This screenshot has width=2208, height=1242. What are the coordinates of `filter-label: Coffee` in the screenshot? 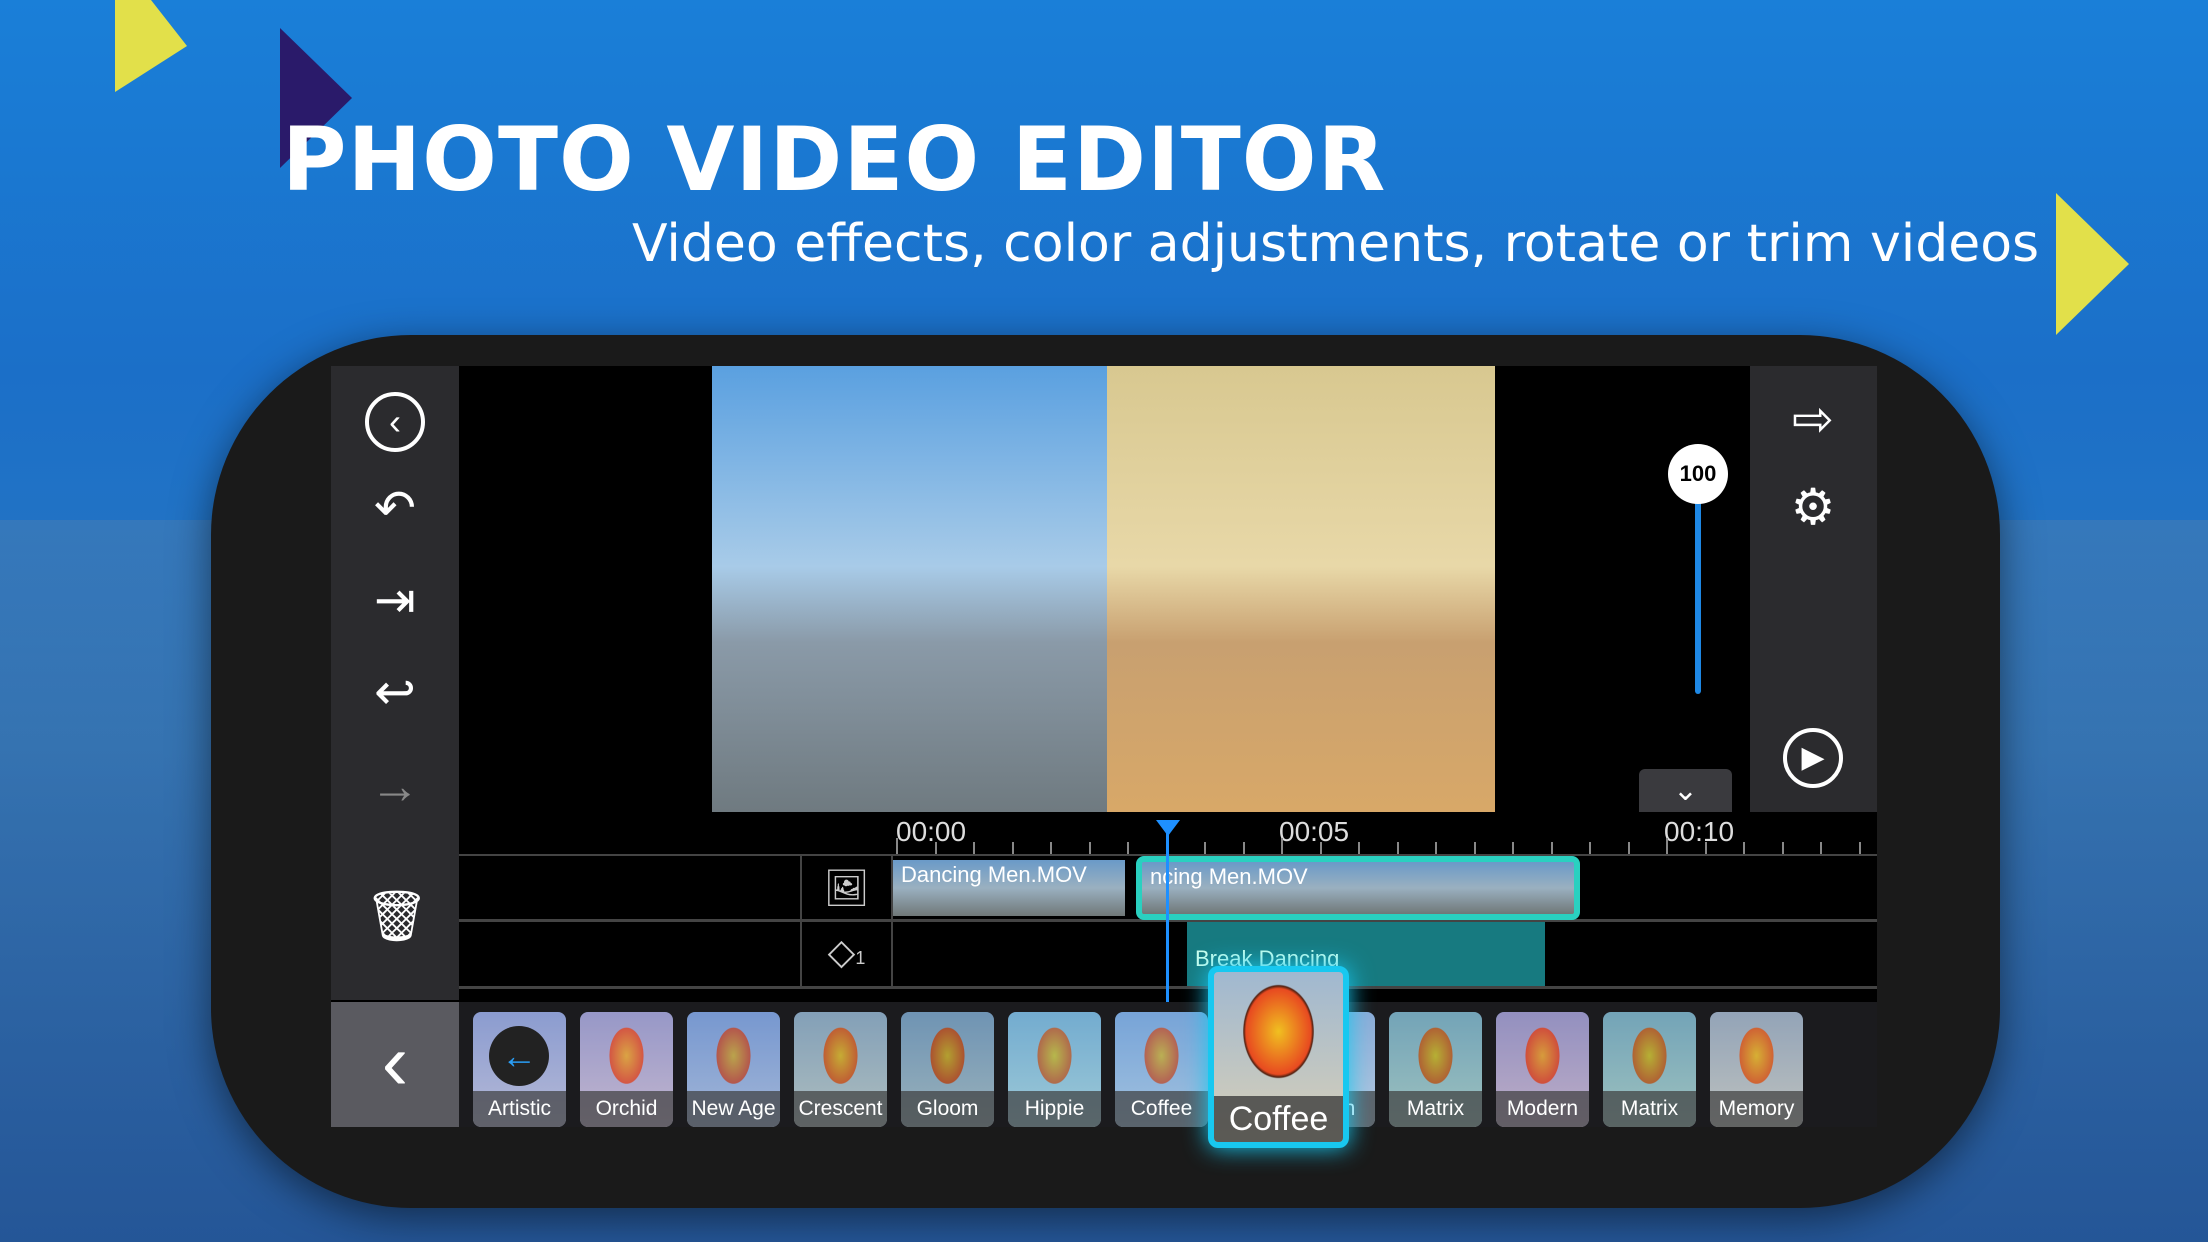 It's located at (1161, 1109).